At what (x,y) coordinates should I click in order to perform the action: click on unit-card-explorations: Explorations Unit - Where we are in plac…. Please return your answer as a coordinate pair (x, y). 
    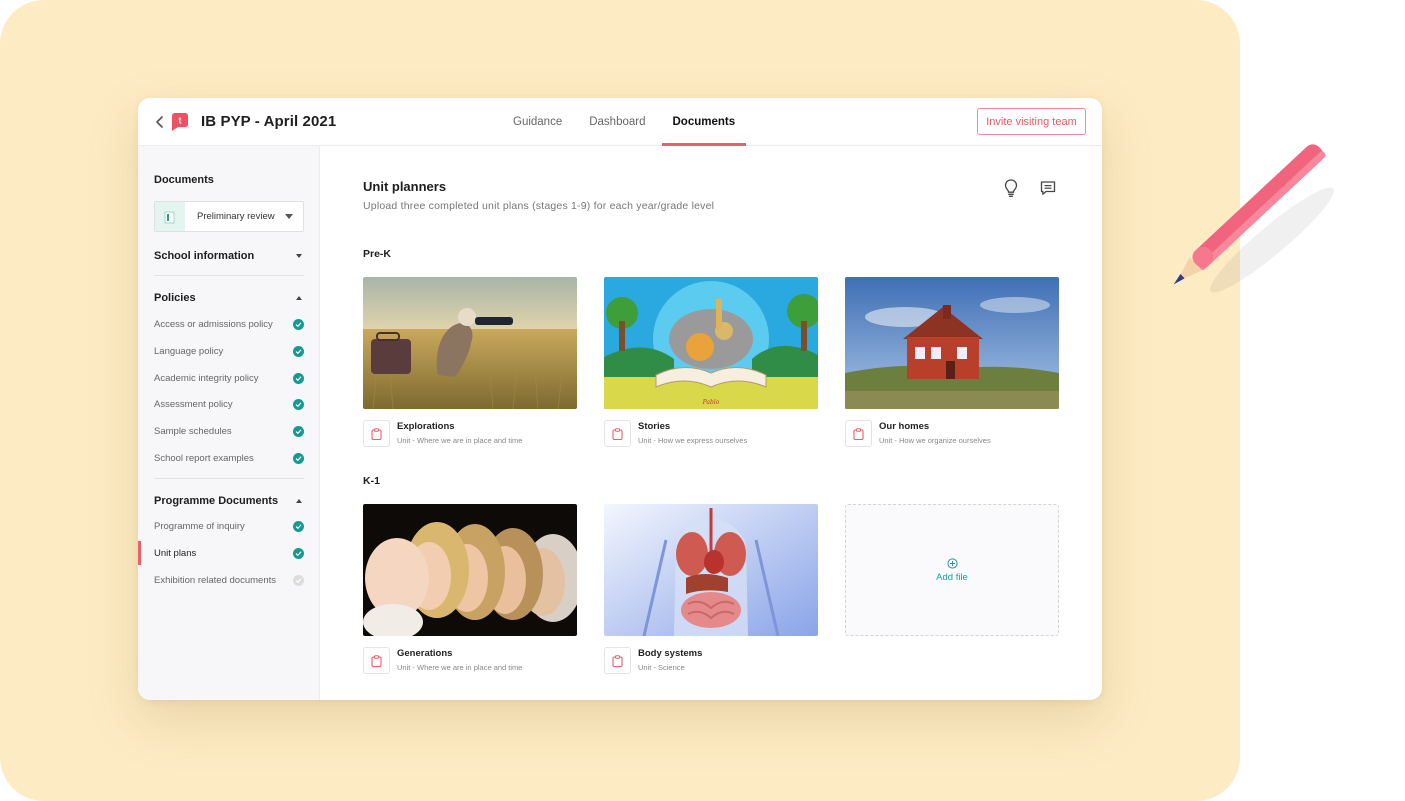
    Looking at the image, I should click on (470, 363).